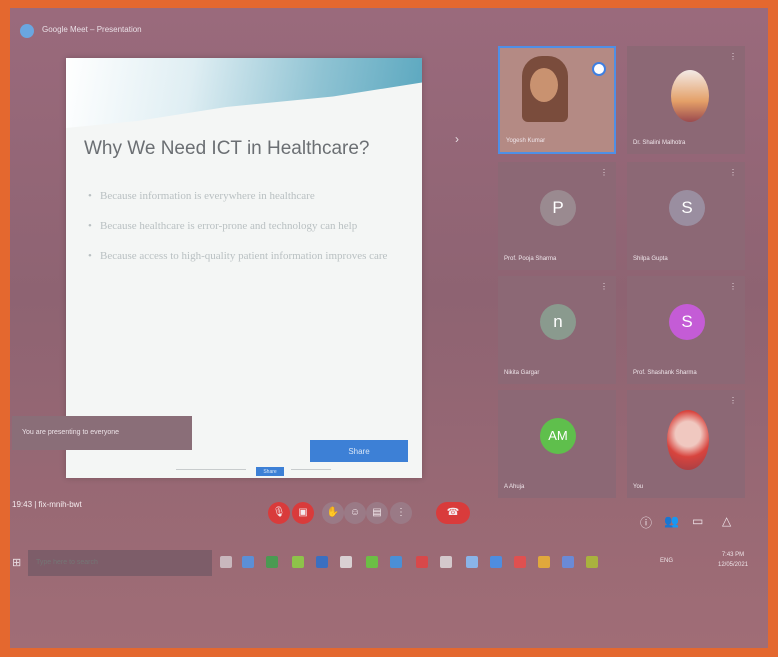  Describe the element at coordinates (665, 373) in the screenshot. I see `participant-name: Prof. Shashank Sharma` at that location.